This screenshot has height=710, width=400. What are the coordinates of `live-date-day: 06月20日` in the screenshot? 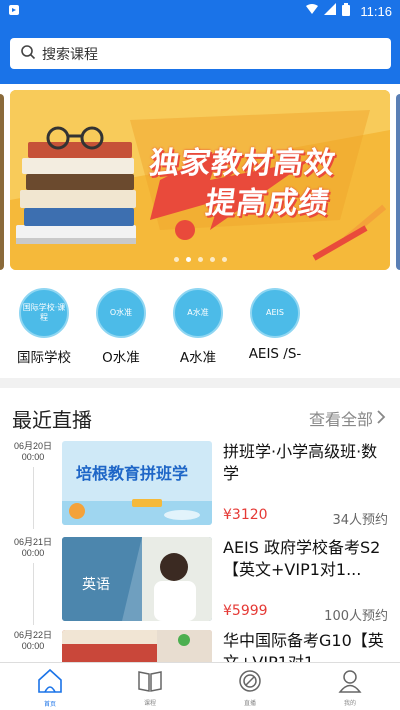 It's located at (33, 446).